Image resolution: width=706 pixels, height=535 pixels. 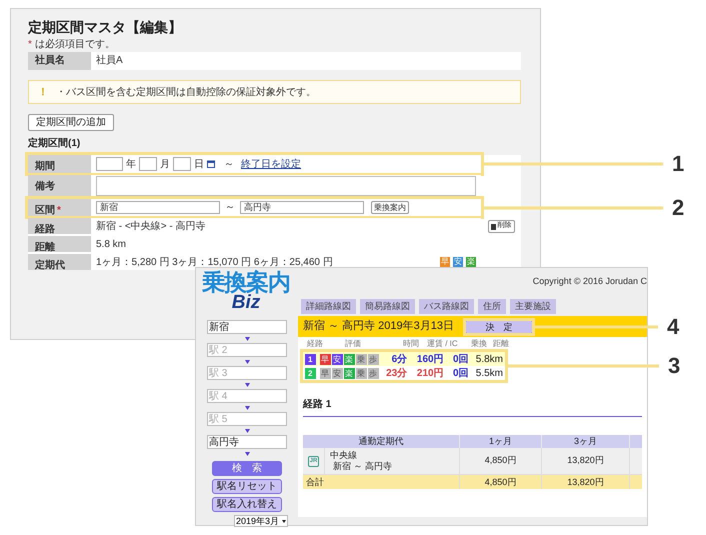 What do you see at coordinates (488, 373) in the screenshot?
I see `route-distance: 5.5km` at bounding box center [488, 373].